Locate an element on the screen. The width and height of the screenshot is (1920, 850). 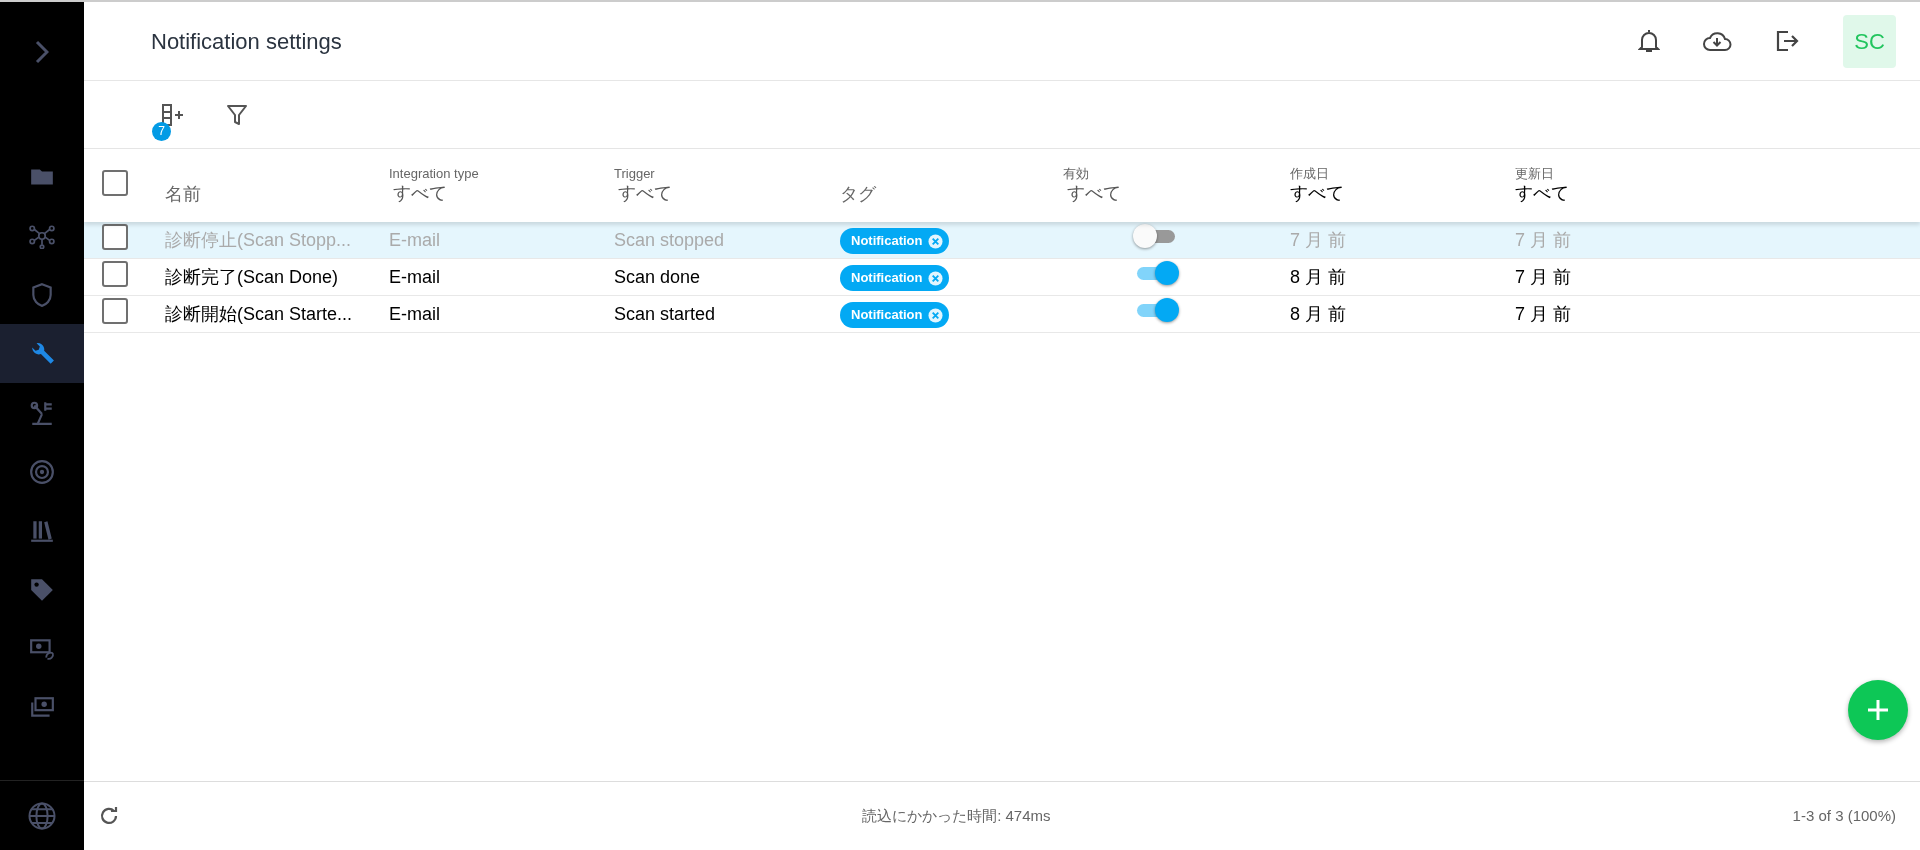
column-header: 更新日 is located at coordinates (1535, 174).